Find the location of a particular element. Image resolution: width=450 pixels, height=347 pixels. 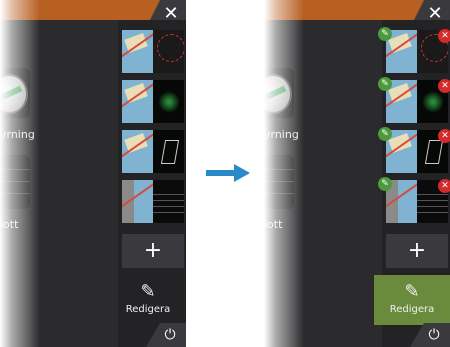

edit-button-active: ✎ Redigera is located at coordinates (412, 300).